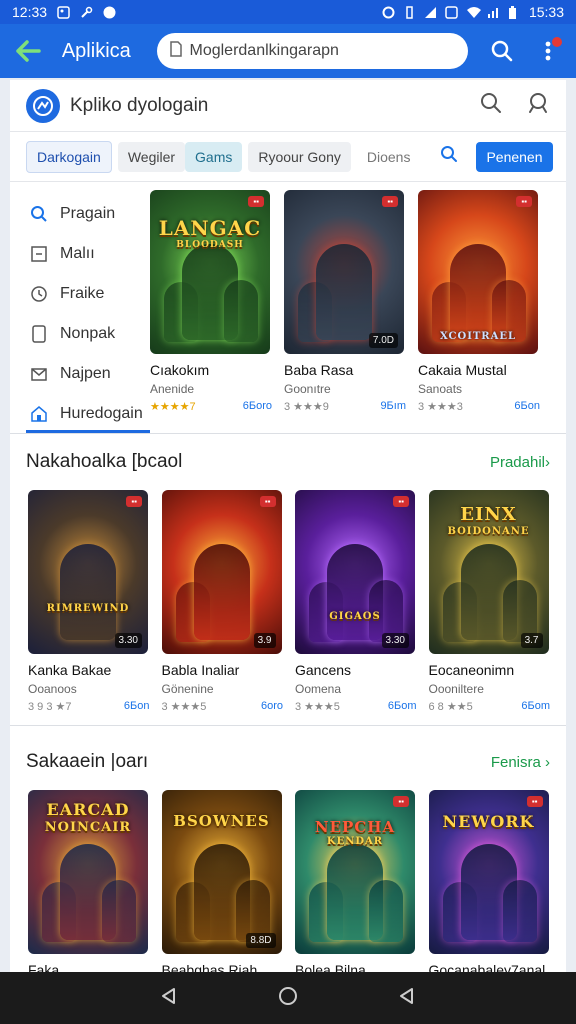 The height and width of the screenshot is (1024, 576). Describe the element at coordinates (288, 106) in the screenshot. I see `panel-header: Kpliko dyologain` at that location.